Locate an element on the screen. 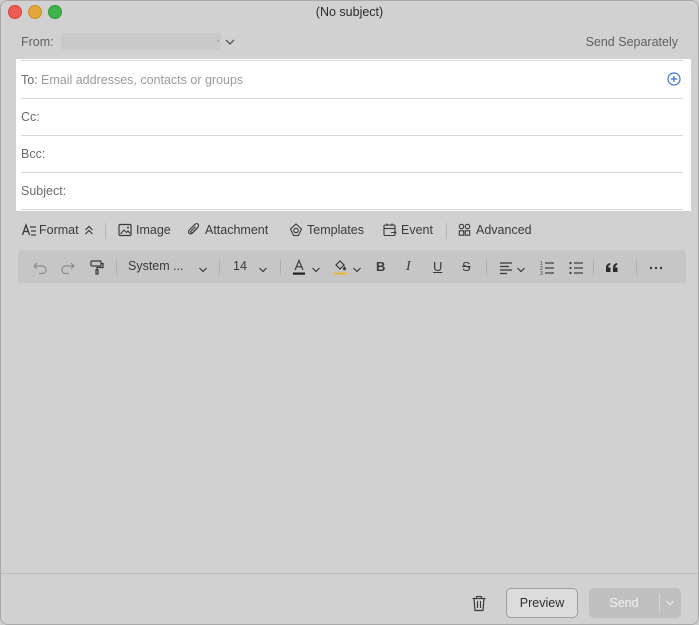 This screenshot has height=625, width=699. cc-field: Cc: is located at coordinates (352, 117).